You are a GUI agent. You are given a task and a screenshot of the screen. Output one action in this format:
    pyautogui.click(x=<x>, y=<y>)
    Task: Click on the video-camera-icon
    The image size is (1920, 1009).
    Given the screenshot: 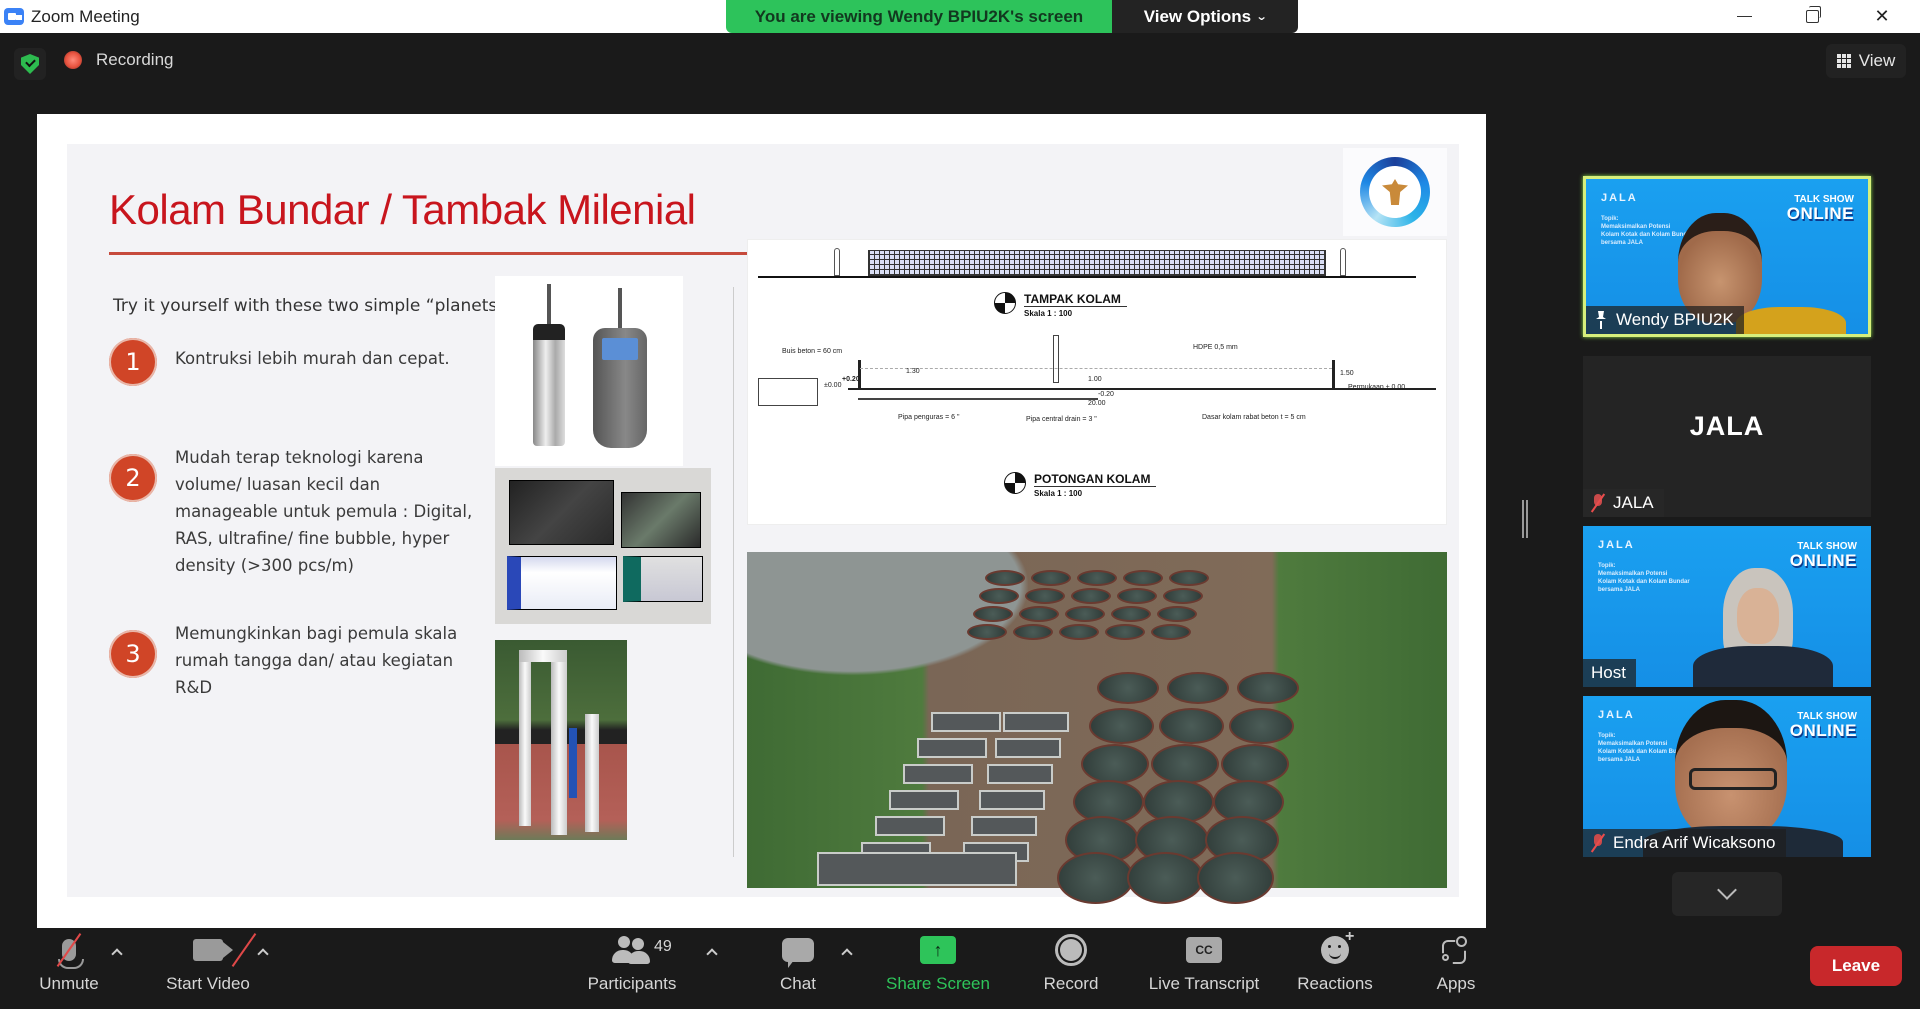 What is the action you would take?
    pyautogui.click(x=213, y=950)
    